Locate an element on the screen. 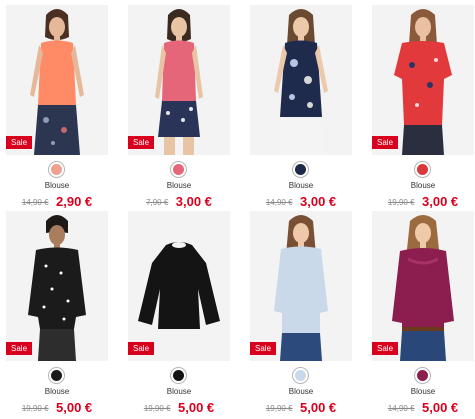 This screenshot has height=419, width=475. product-card: Sale Blouse 7,90 € 3,00 € is located at coordinates (179, 107).